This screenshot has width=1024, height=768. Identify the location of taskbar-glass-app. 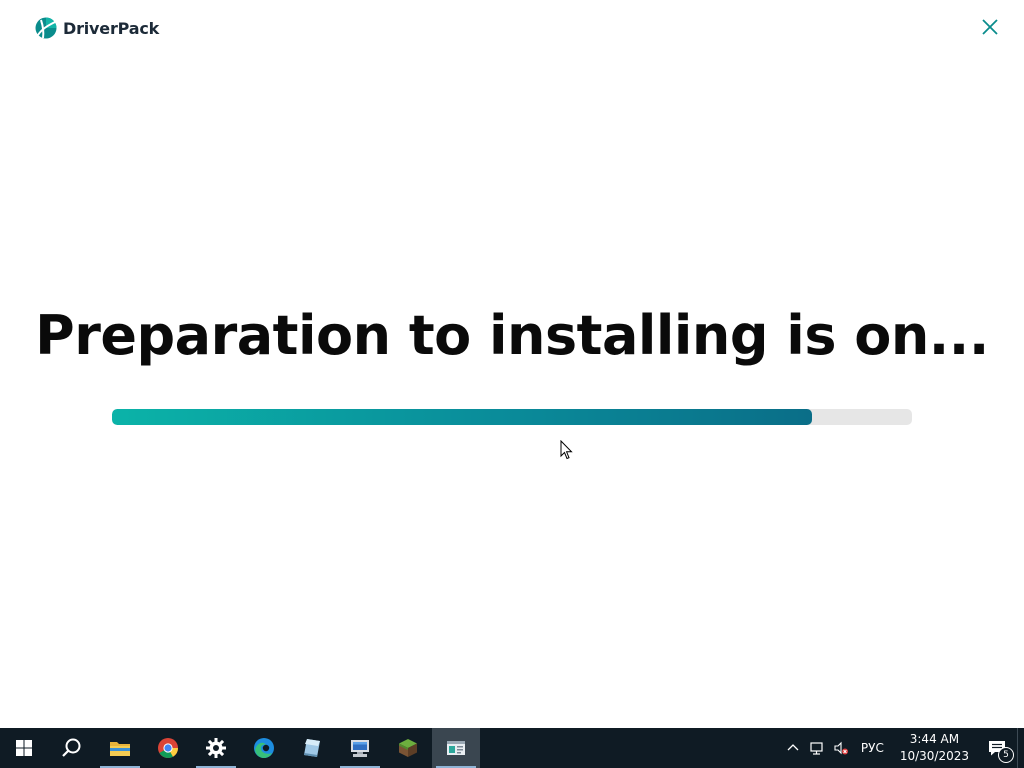
(312, 748).